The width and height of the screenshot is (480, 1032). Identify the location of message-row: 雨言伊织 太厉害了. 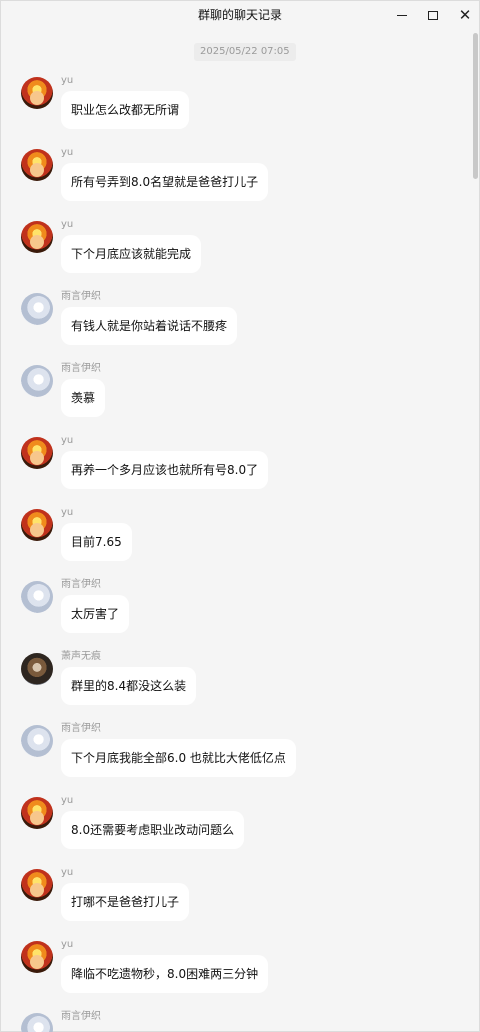
(236, 614).